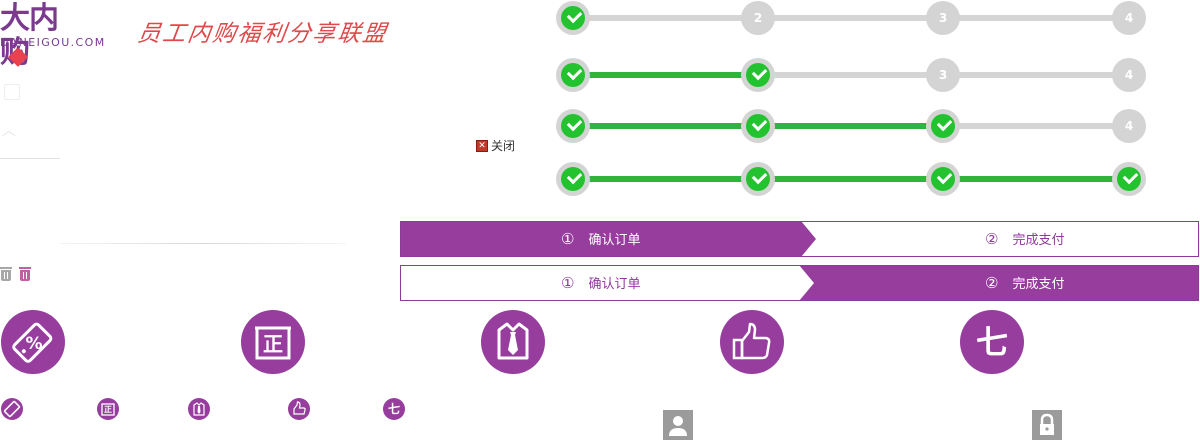  Describe the element at coordinates (262, 34) in the screenshot. I see `logo-slogan: 员工内购福利分享联盟` at that location.